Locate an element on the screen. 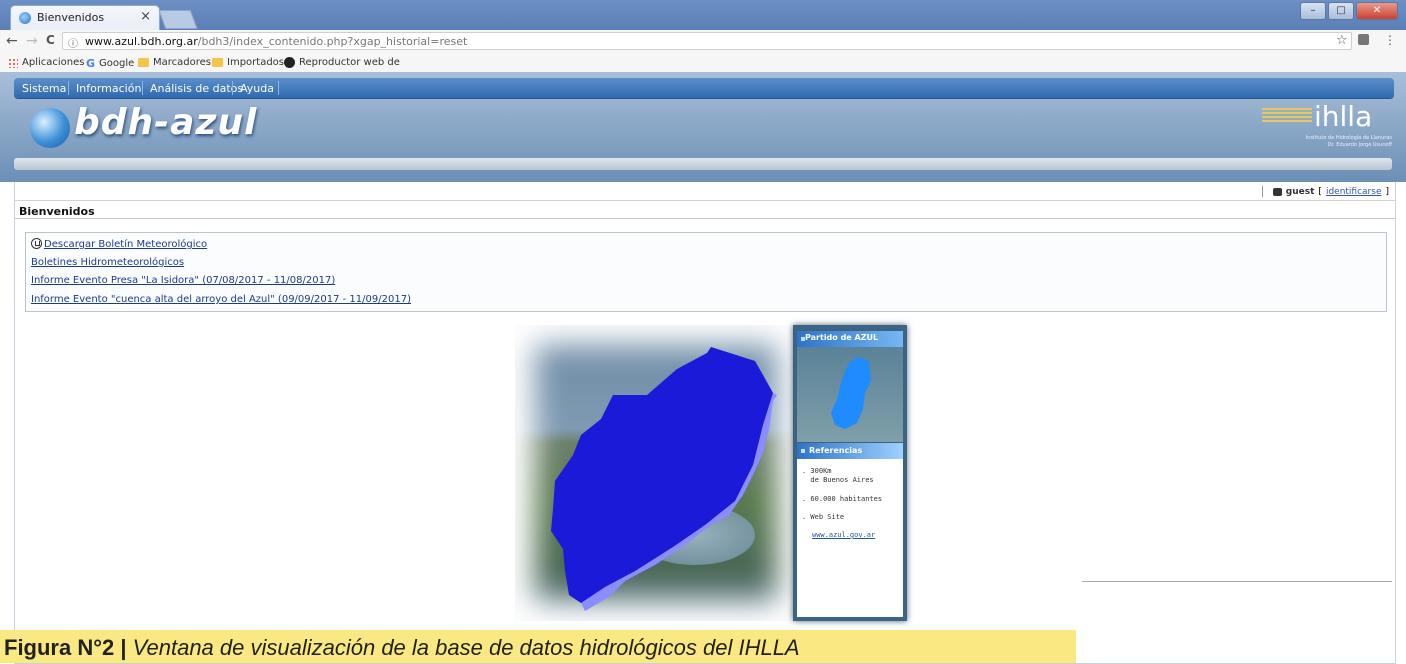 The width and height of the screenshot is (1406, 664). bookmark-google: G Google is located at coordinates (110, 63).